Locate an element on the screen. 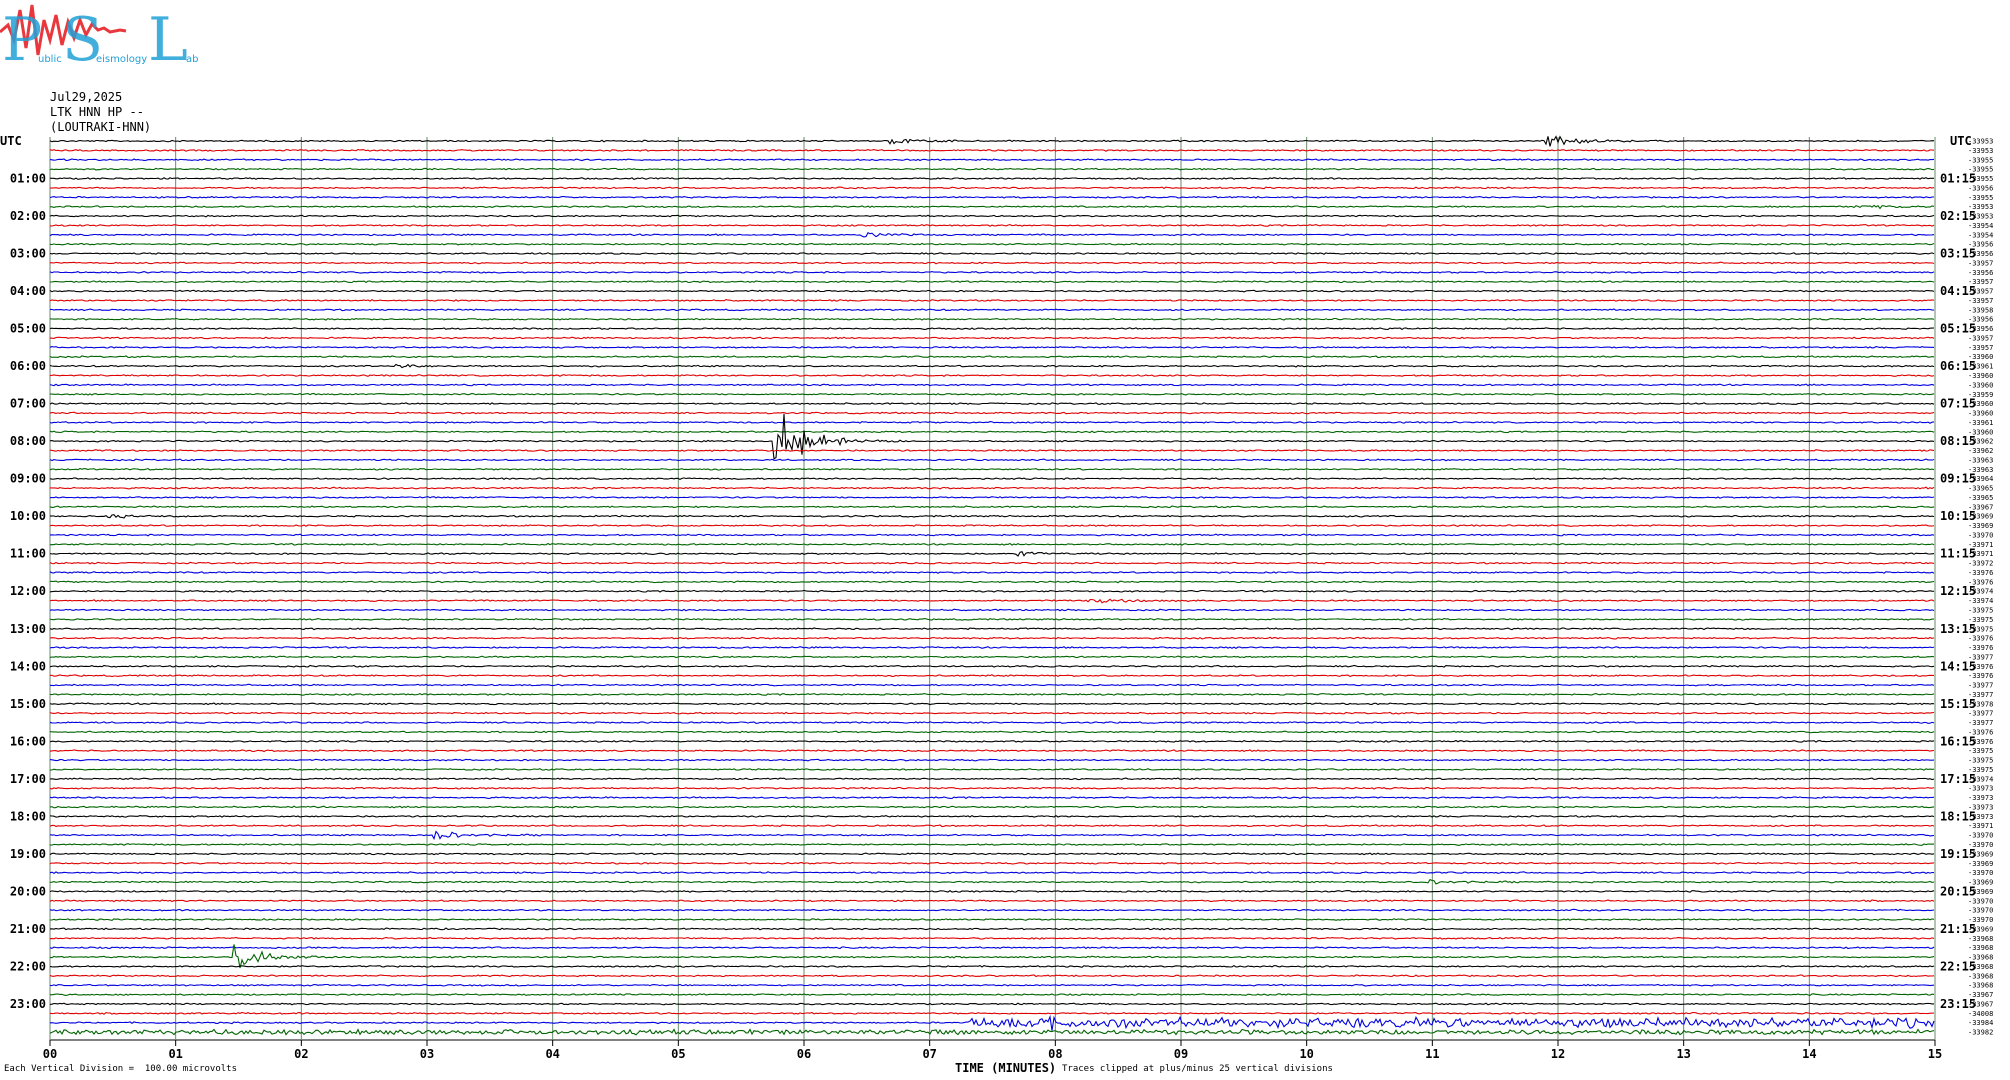 This screenshot has width=2010, height=1080. hour-label-right: 14:15 is located at coordinates (1958, 666).